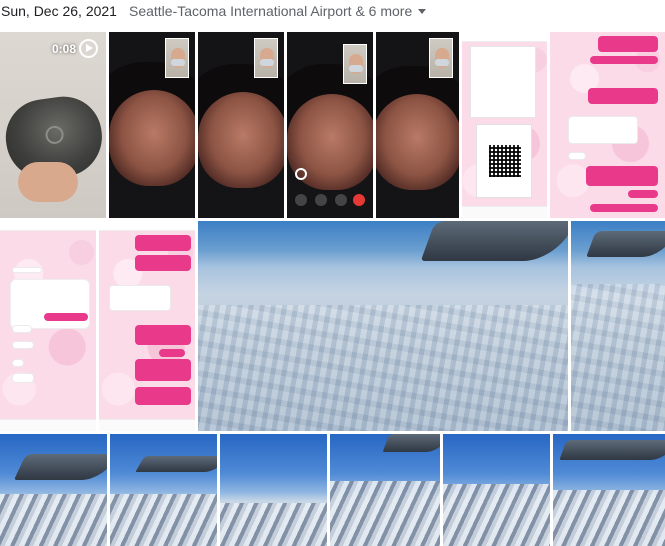  Describe the element at coordinates (341, 200) in the screenshot. I see `mic-icon` at that location.